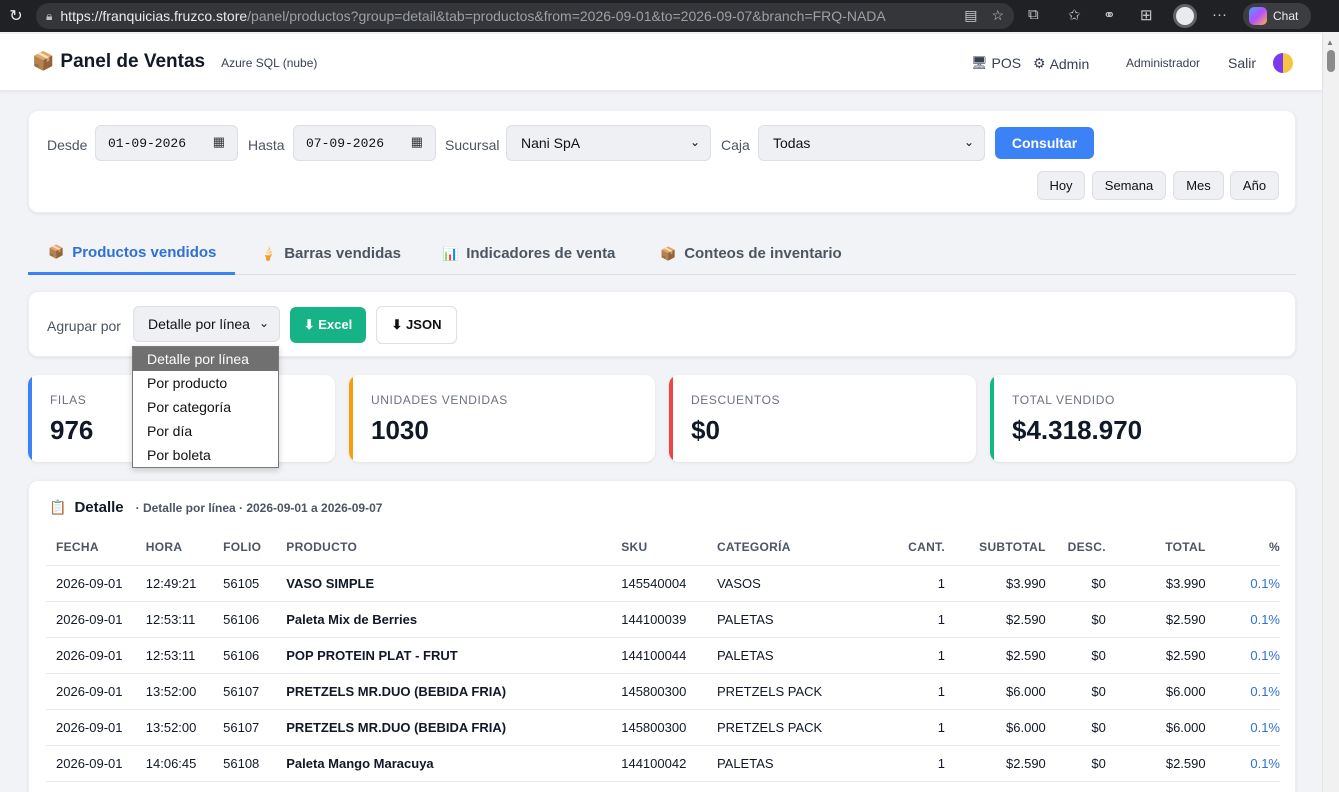  Describe the element at coordinates (970, 15) in the screenshot. I see `reader-mode-icon: ▤` at that location.